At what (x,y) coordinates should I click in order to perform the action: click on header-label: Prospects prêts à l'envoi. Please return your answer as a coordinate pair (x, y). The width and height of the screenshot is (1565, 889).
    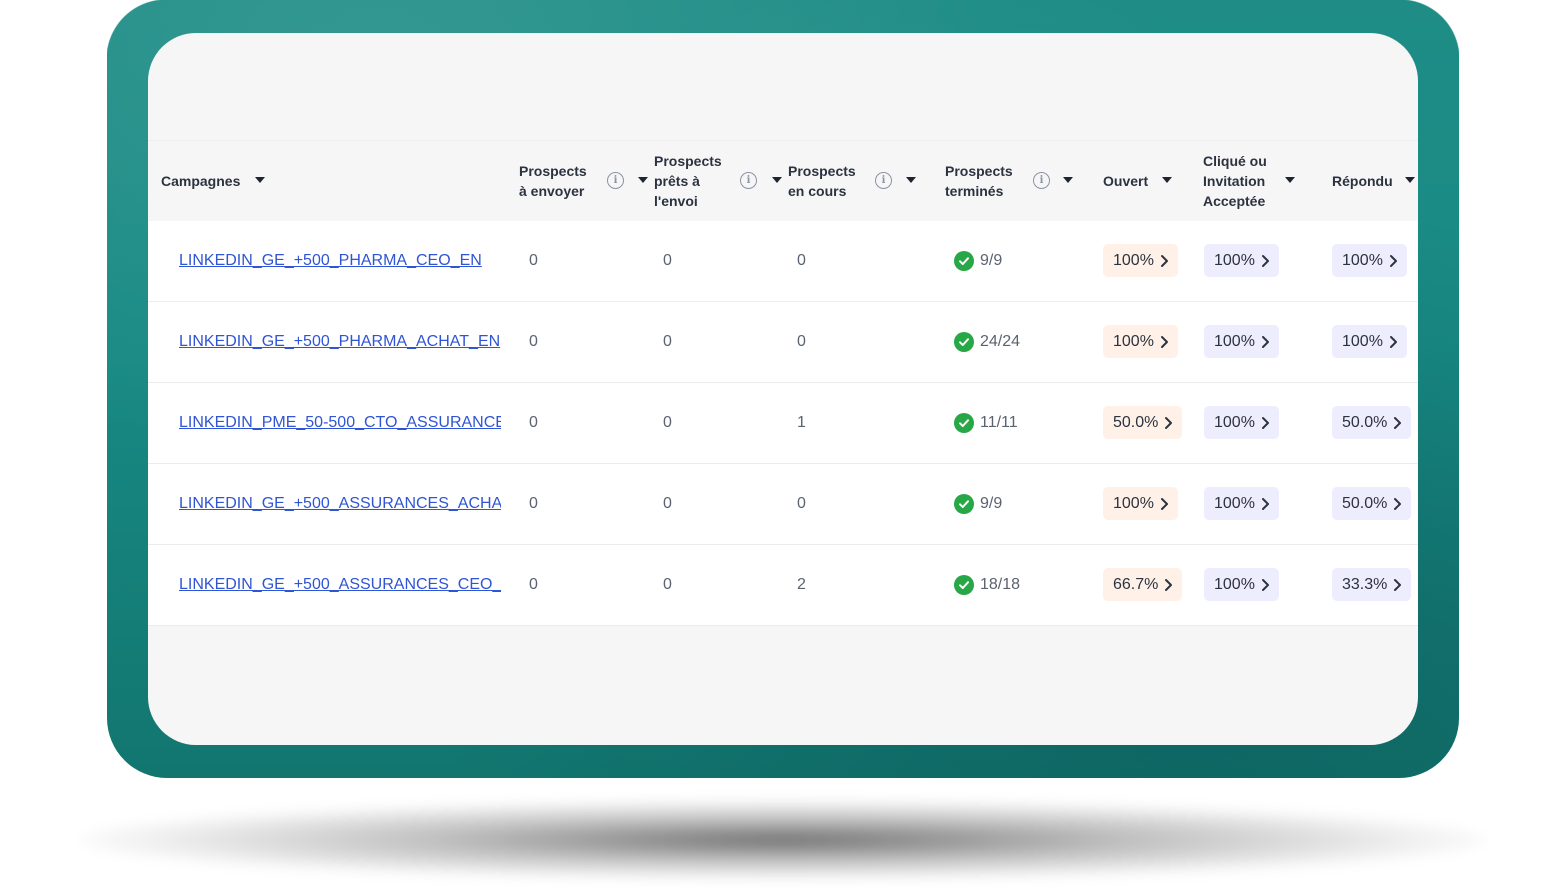
    Looking at the image, I should click on (688, 181).